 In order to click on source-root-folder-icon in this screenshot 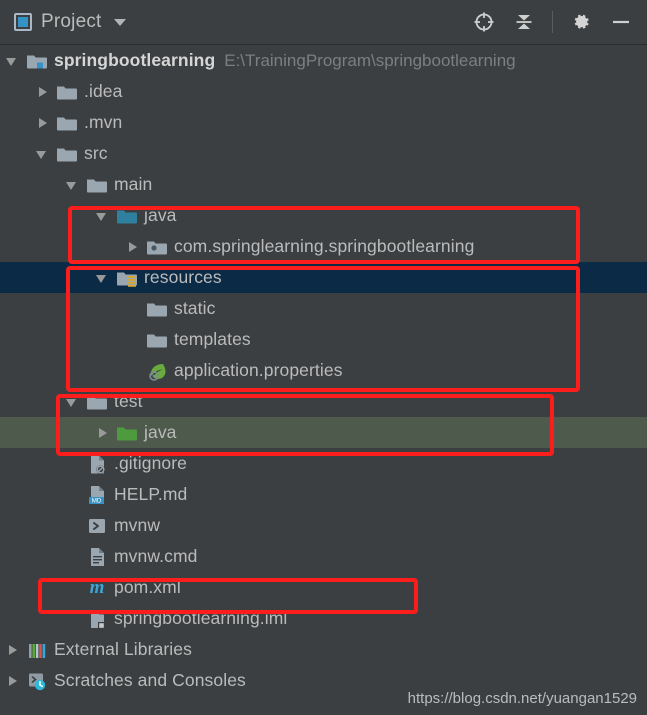, I will do `click(127, 216)`.